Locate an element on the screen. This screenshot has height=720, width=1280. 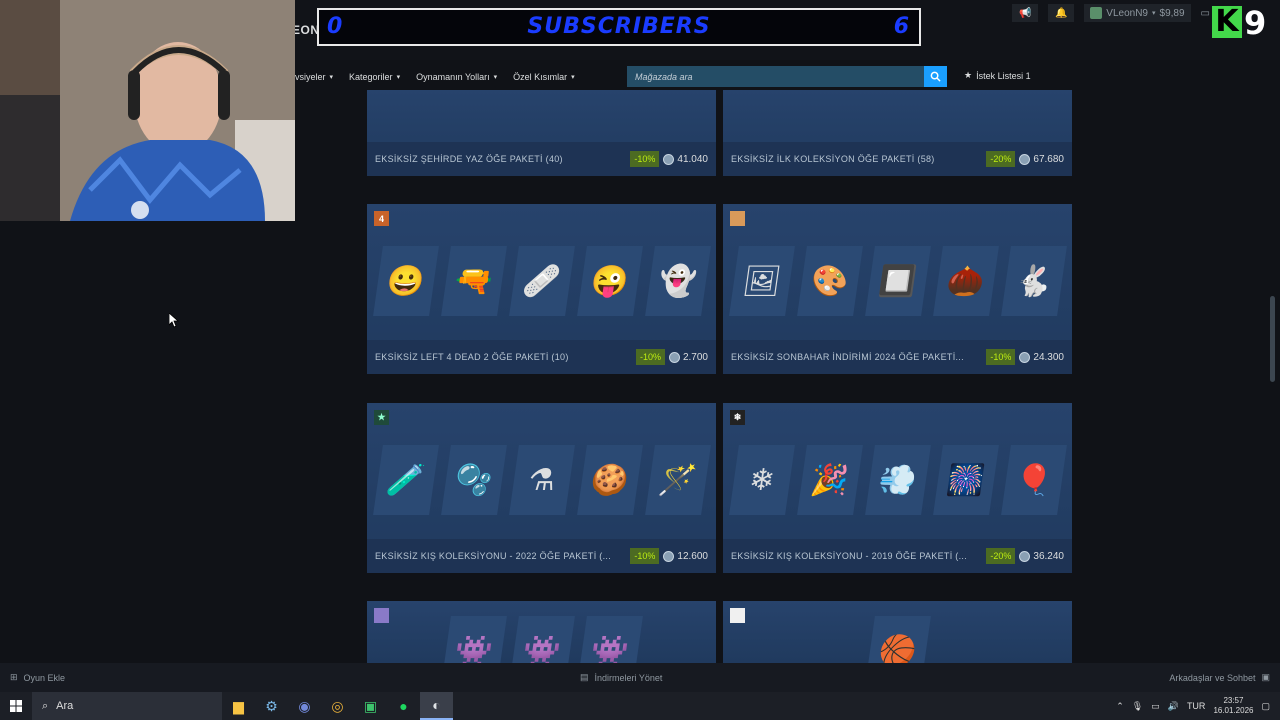
webcam-overlay is located at coordinates (147, 110).